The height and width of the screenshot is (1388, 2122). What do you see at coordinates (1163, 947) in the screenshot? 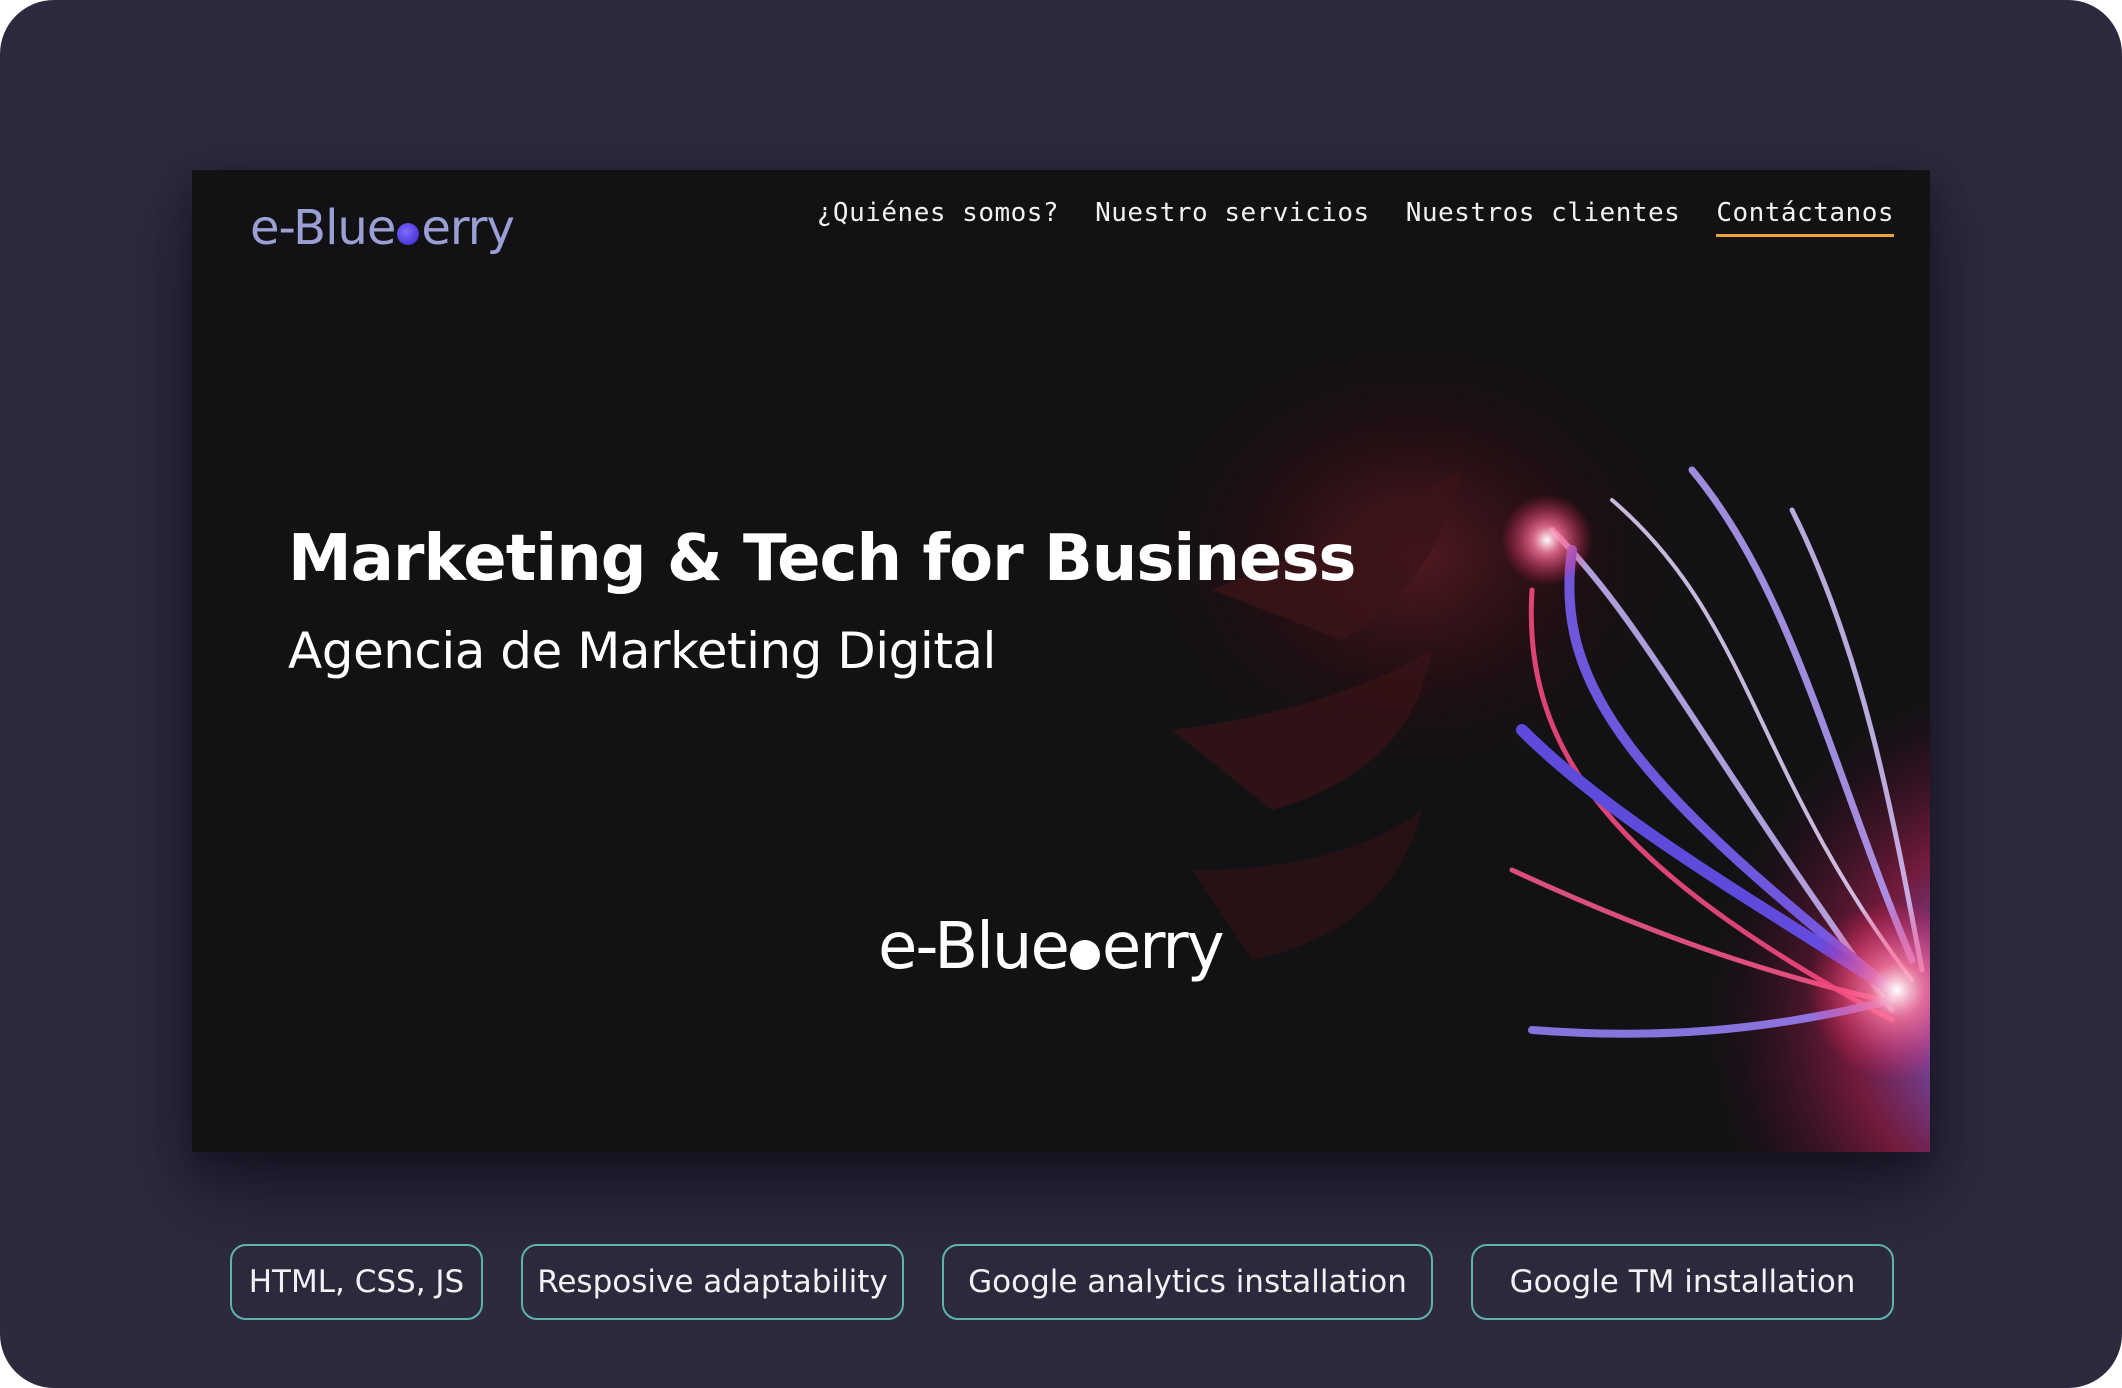
I see `center-logo-text-end: erry` at bounding box center [1163, 947].